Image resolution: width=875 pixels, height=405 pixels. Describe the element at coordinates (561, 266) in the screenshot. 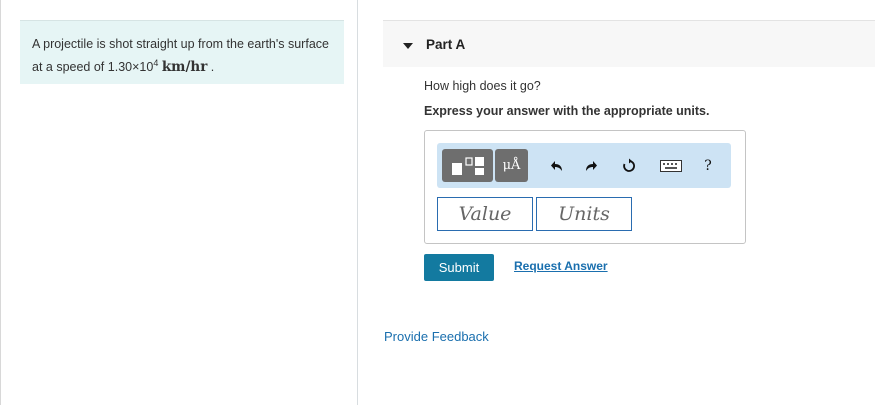

I see `request-answer-link: Request Answer` at that location.